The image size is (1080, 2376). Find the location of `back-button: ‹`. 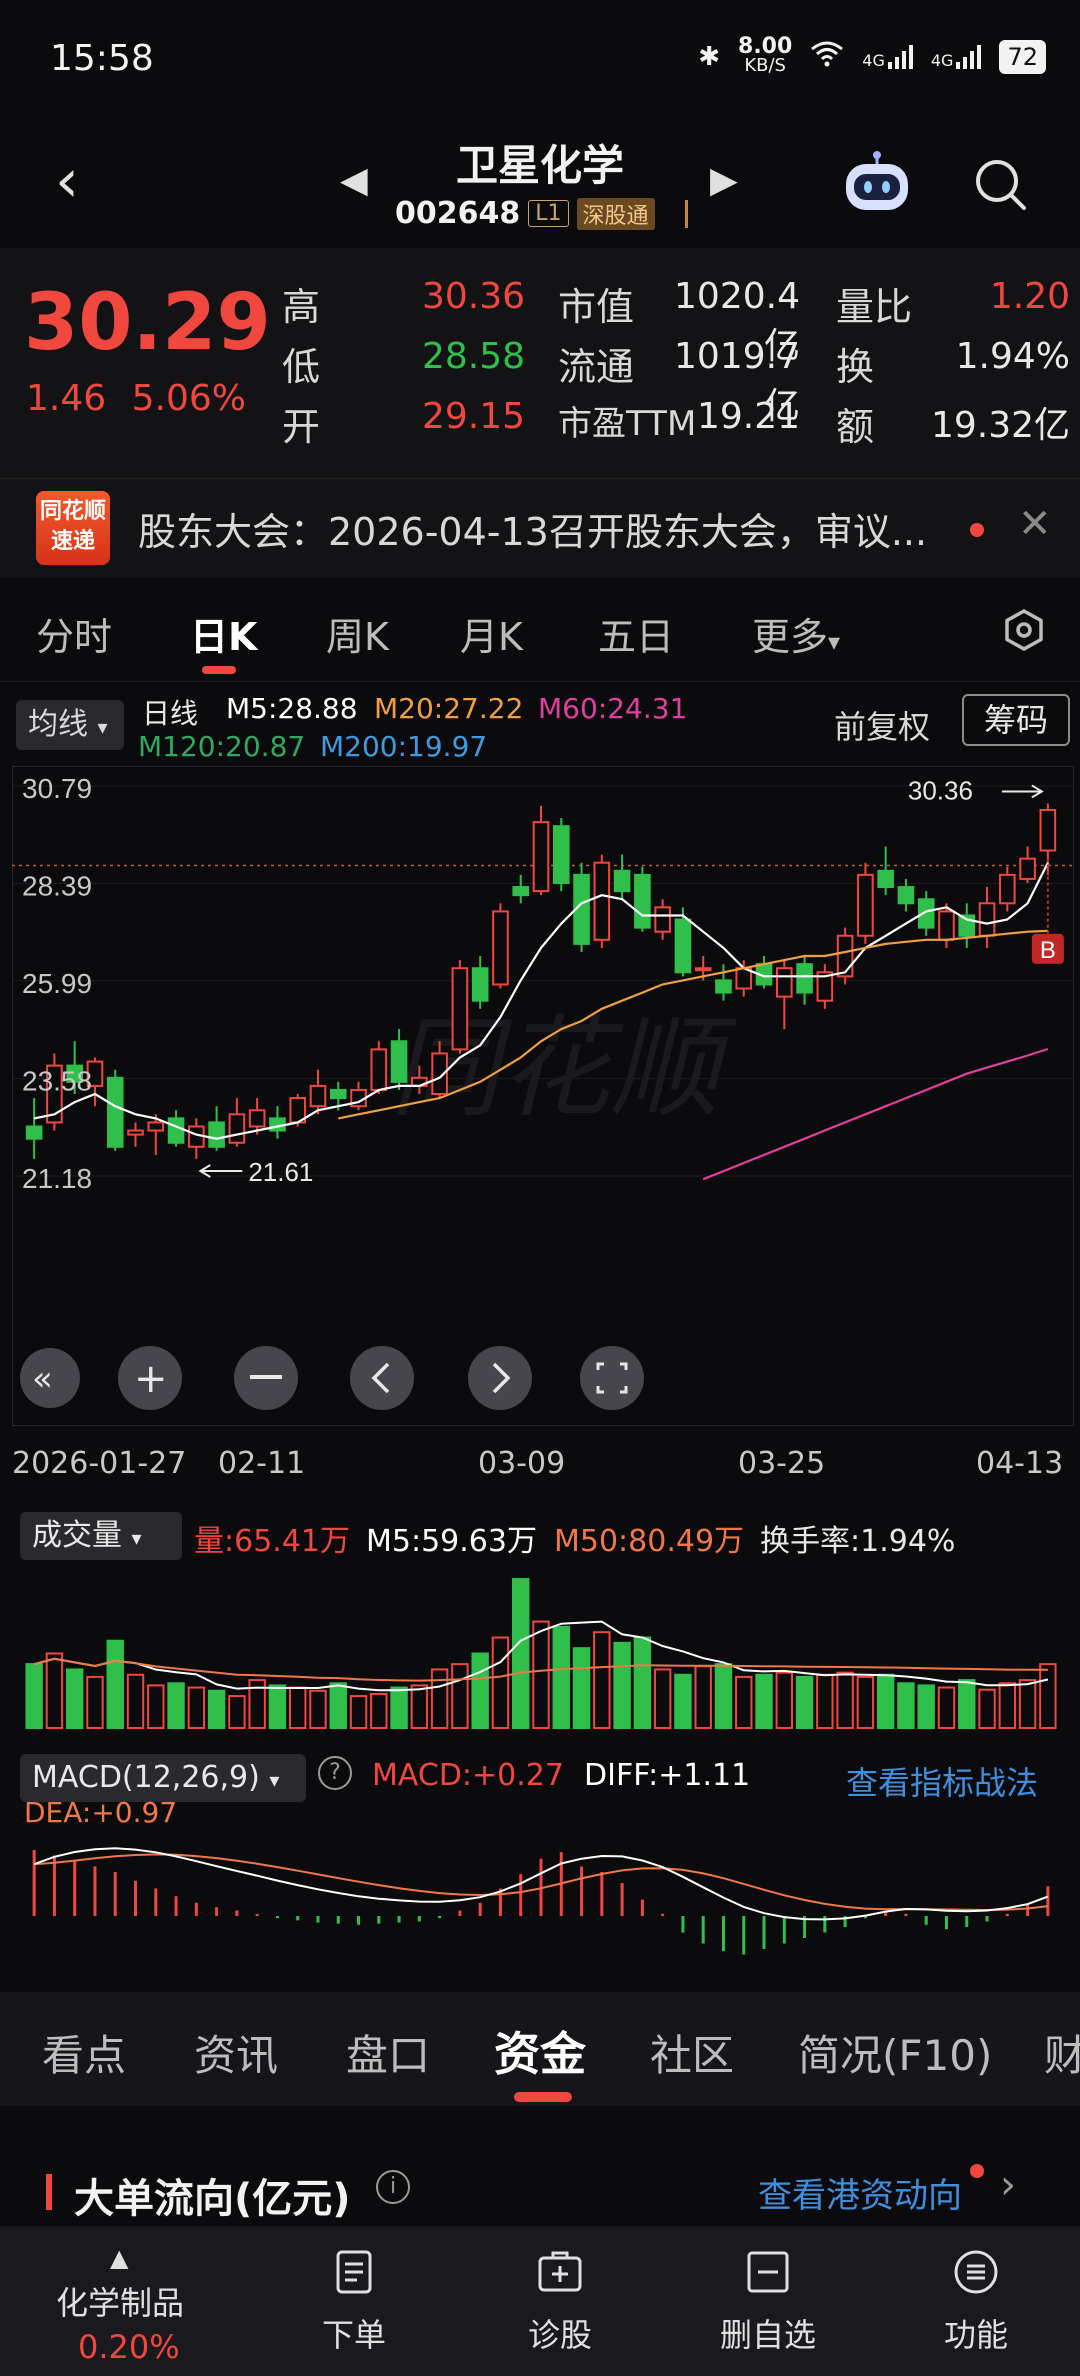

back-button: ‹ is located at coordinates (85, 181).